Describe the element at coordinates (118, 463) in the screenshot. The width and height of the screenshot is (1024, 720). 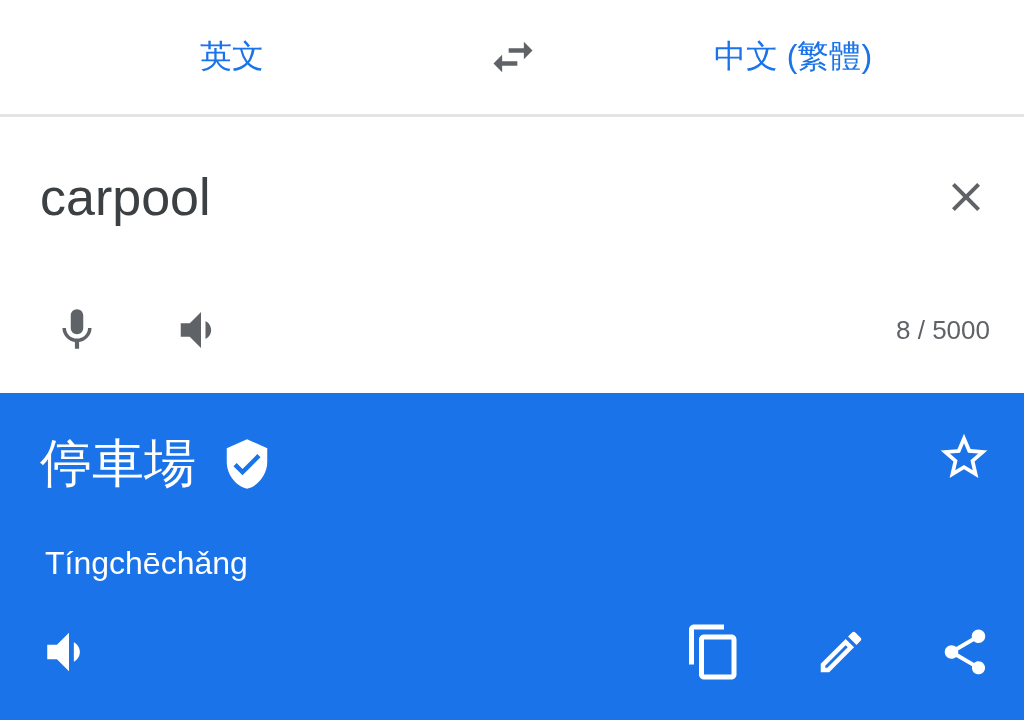
I see `translation-text: 停車場` at that location.